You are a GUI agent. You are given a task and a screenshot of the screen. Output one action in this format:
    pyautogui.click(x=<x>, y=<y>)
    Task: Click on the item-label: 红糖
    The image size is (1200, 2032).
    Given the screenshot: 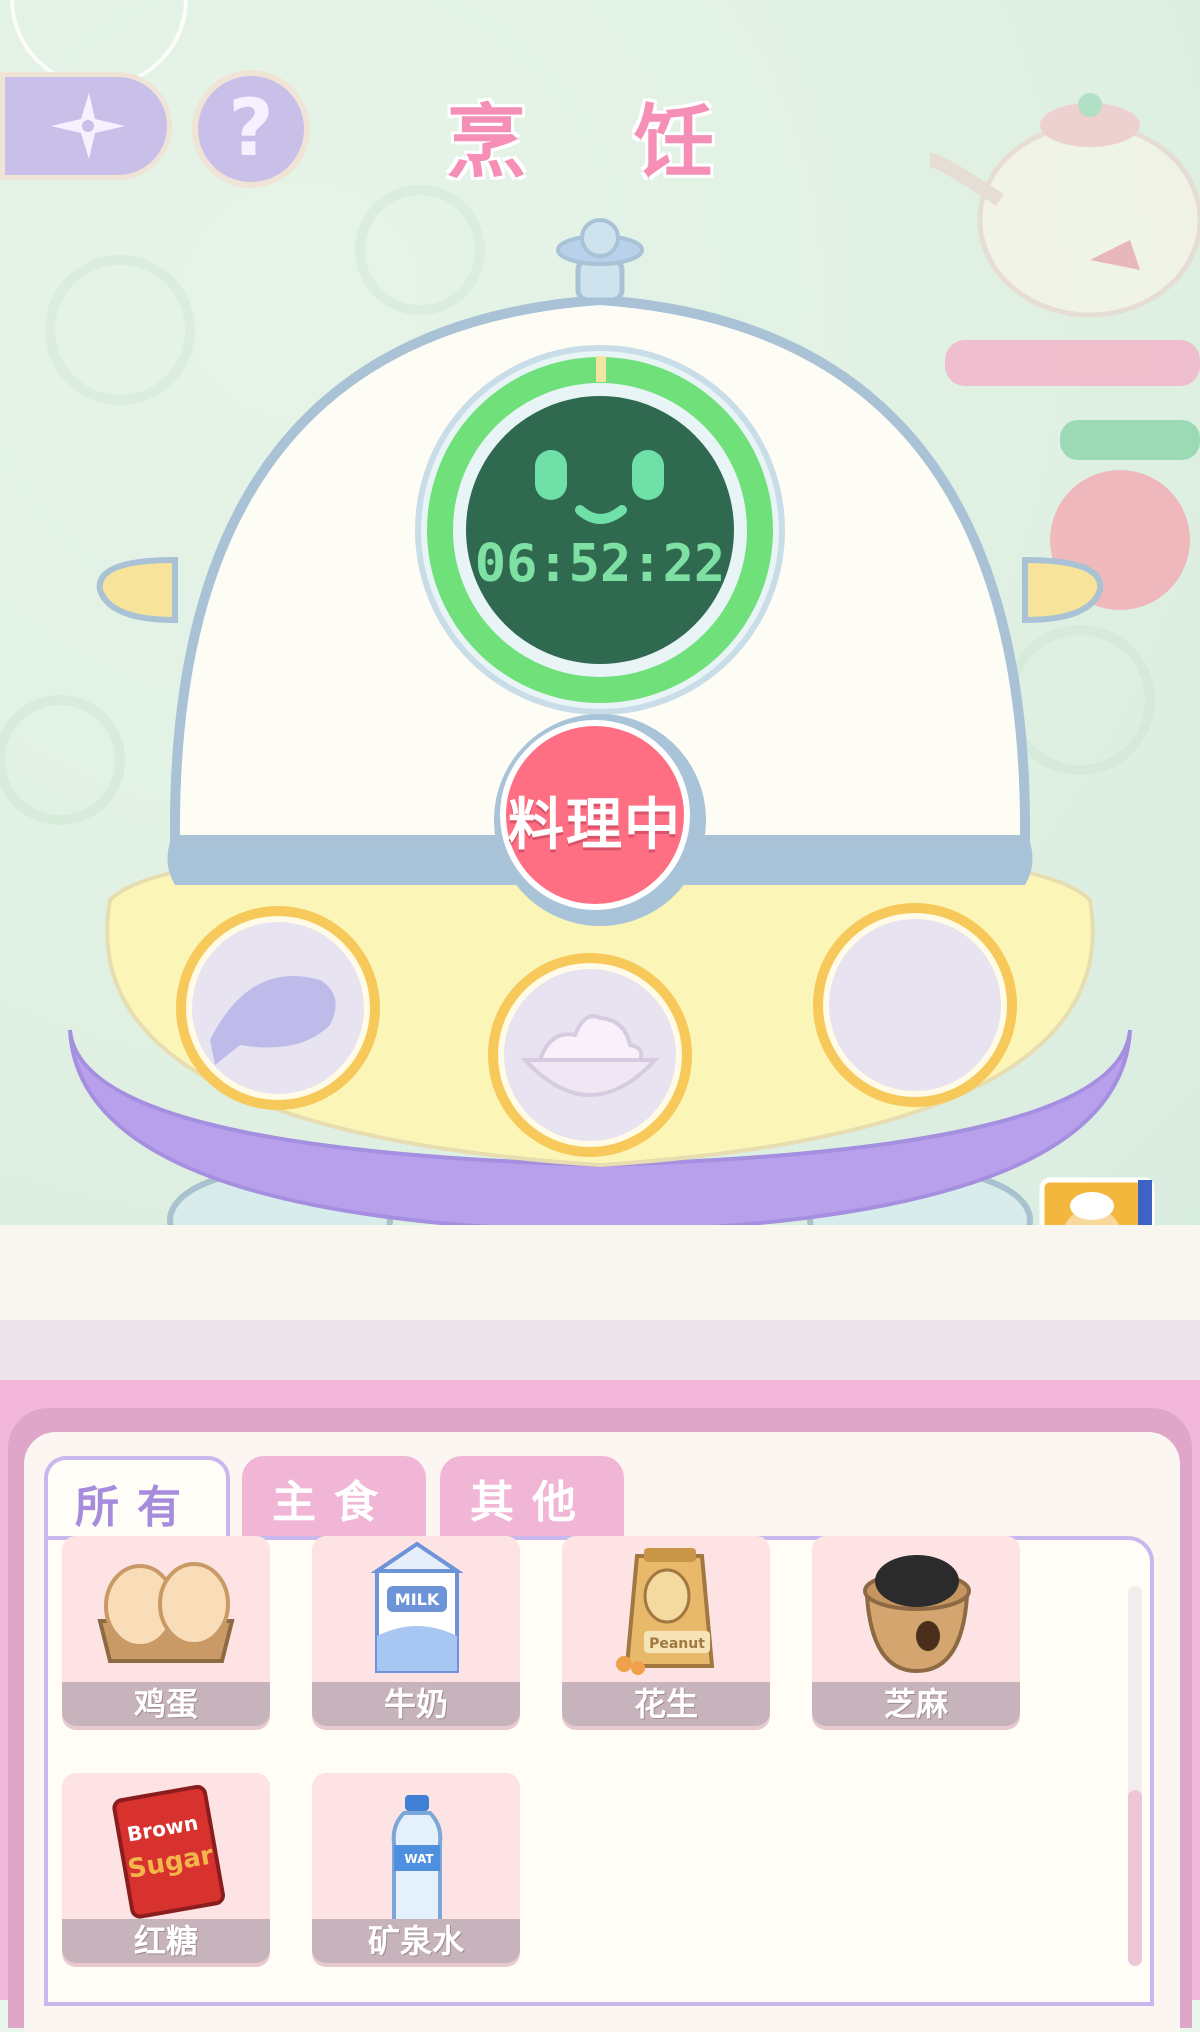 What is the action you would take?
    pyautogui.click(x=166, y=1941)
    